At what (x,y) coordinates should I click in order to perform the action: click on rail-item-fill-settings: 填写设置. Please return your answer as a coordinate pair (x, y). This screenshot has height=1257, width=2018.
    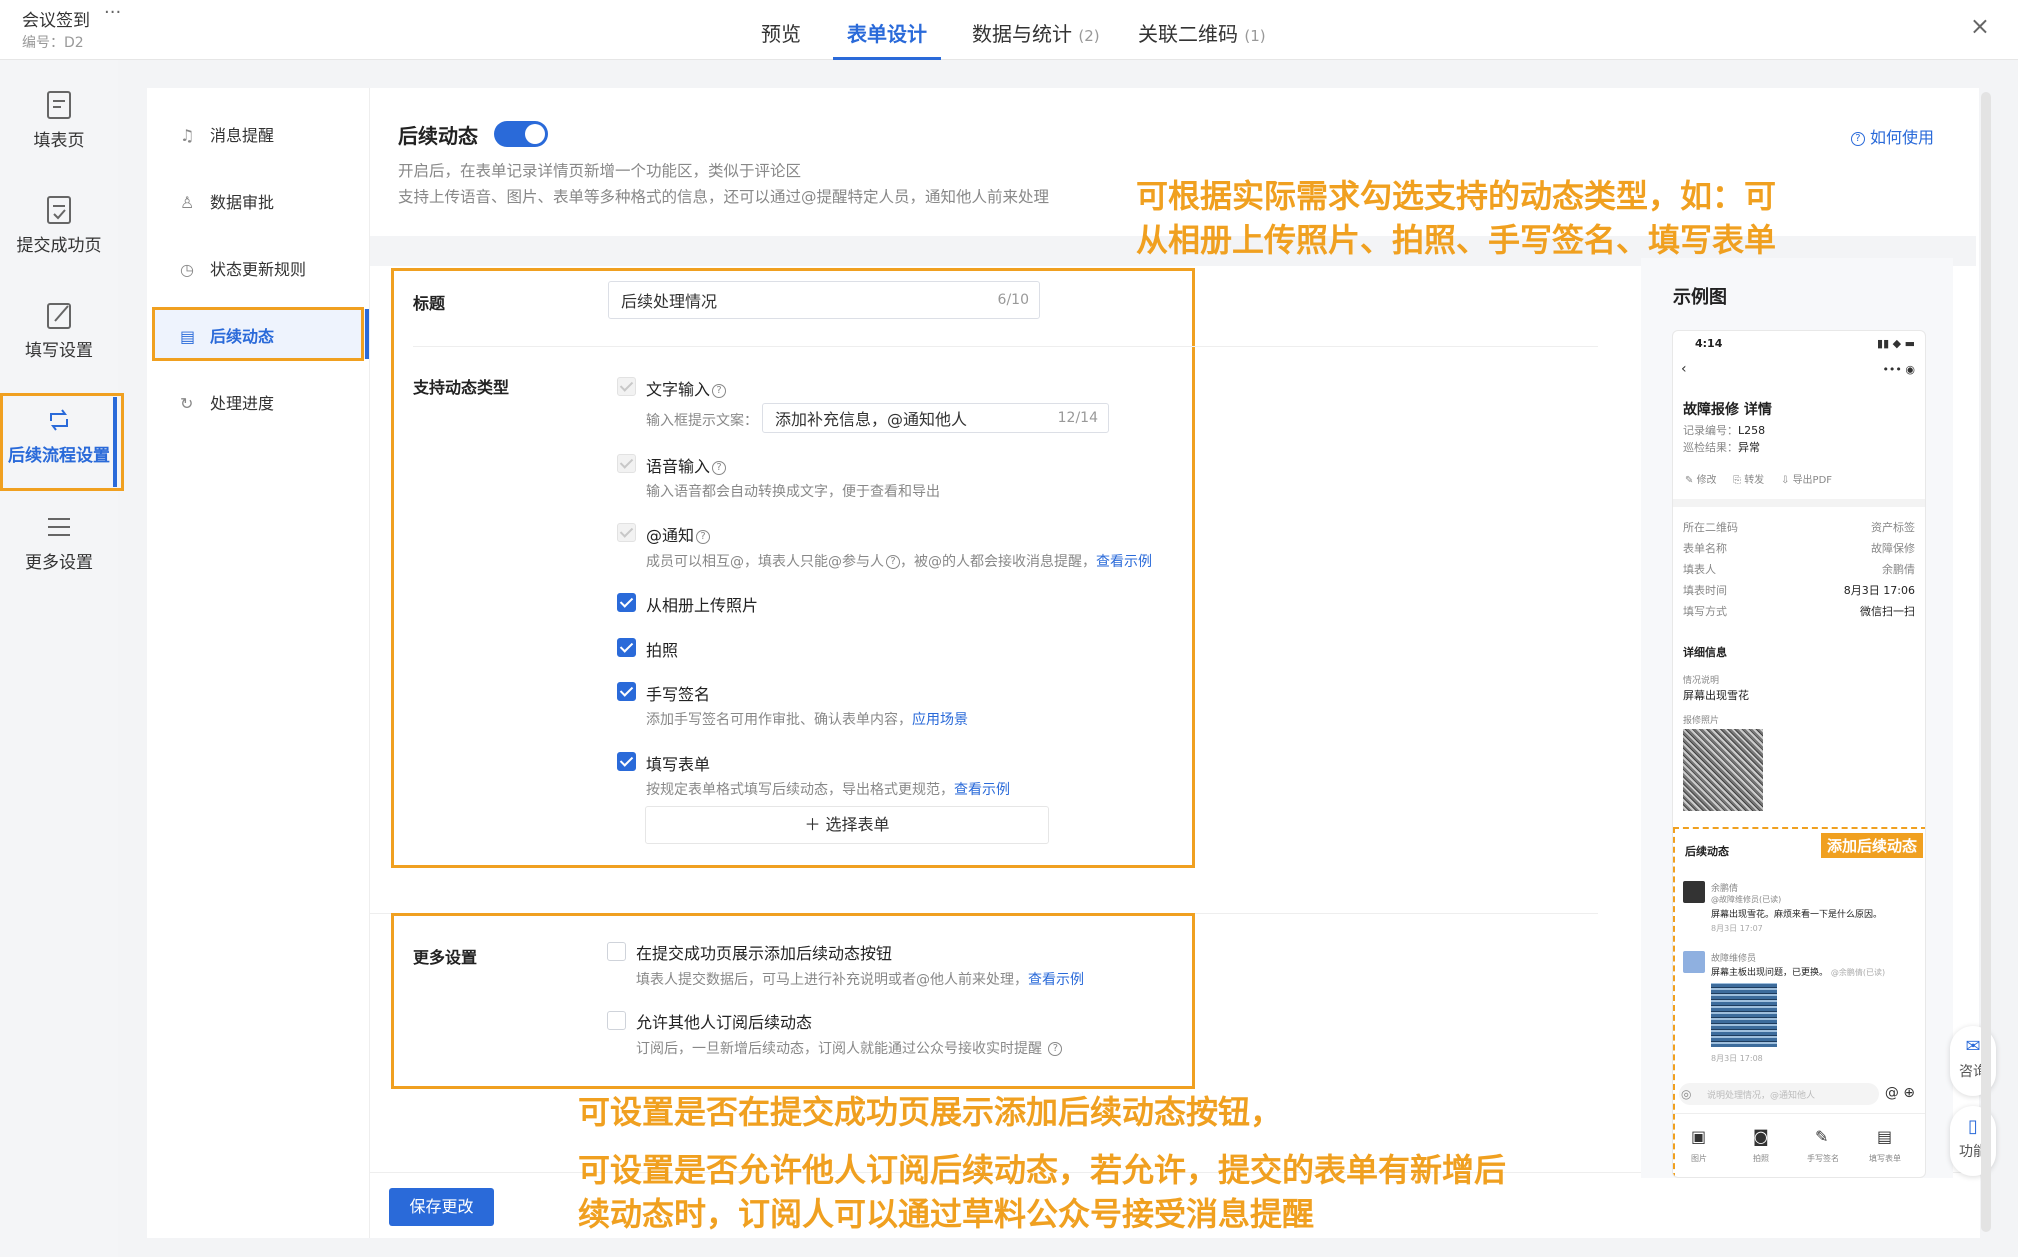
    Looking at the image, I should click on (59, 330).